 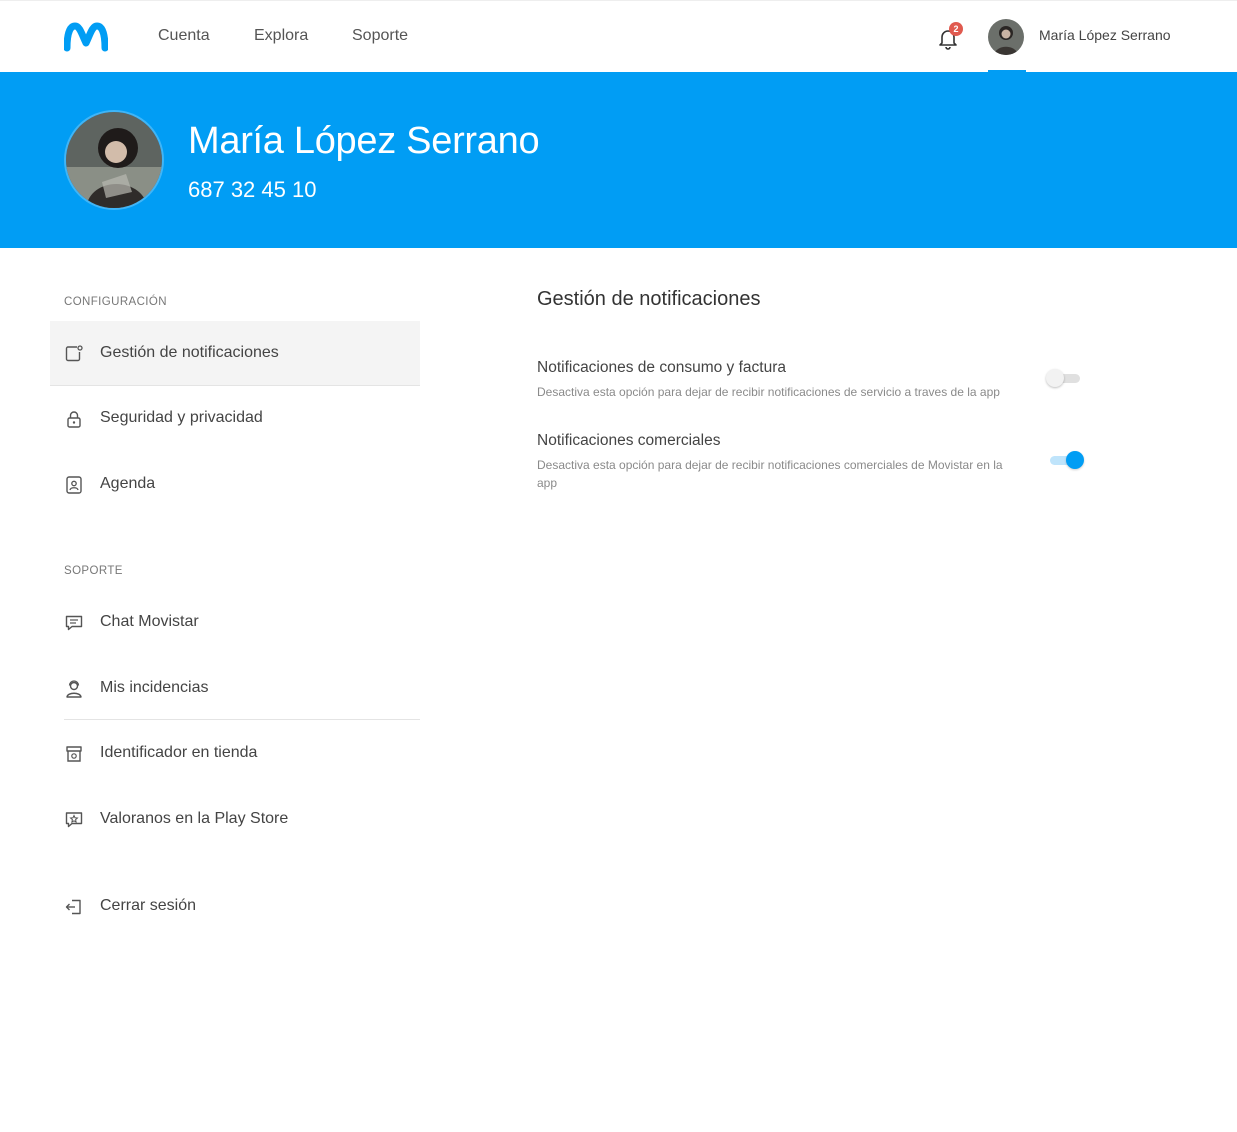 I want to click on chat-icon, so click(x=74, y=623).